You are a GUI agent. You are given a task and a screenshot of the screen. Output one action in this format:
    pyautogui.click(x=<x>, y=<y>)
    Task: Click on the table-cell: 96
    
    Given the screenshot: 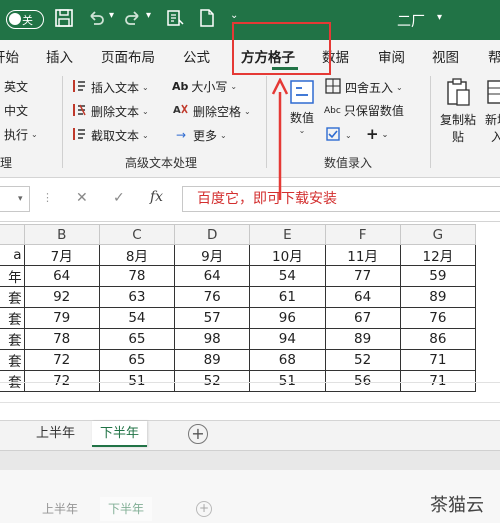 What is the action you would take?
    pyautogui.click(x=287, y=318)
    